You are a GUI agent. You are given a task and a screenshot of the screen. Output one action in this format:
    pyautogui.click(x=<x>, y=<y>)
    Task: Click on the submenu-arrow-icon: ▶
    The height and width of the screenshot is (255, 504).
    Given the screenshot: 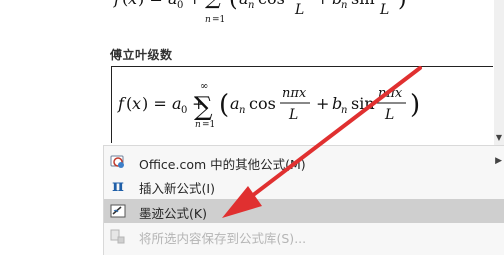 What is the action you would take?
    pyautogui.click(x=498, y=161)
    